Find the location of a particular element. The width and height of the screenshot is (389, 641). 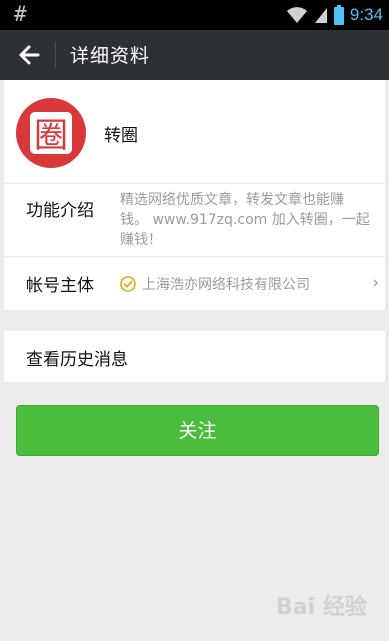

title-divider is located at coordinates (55, 55).